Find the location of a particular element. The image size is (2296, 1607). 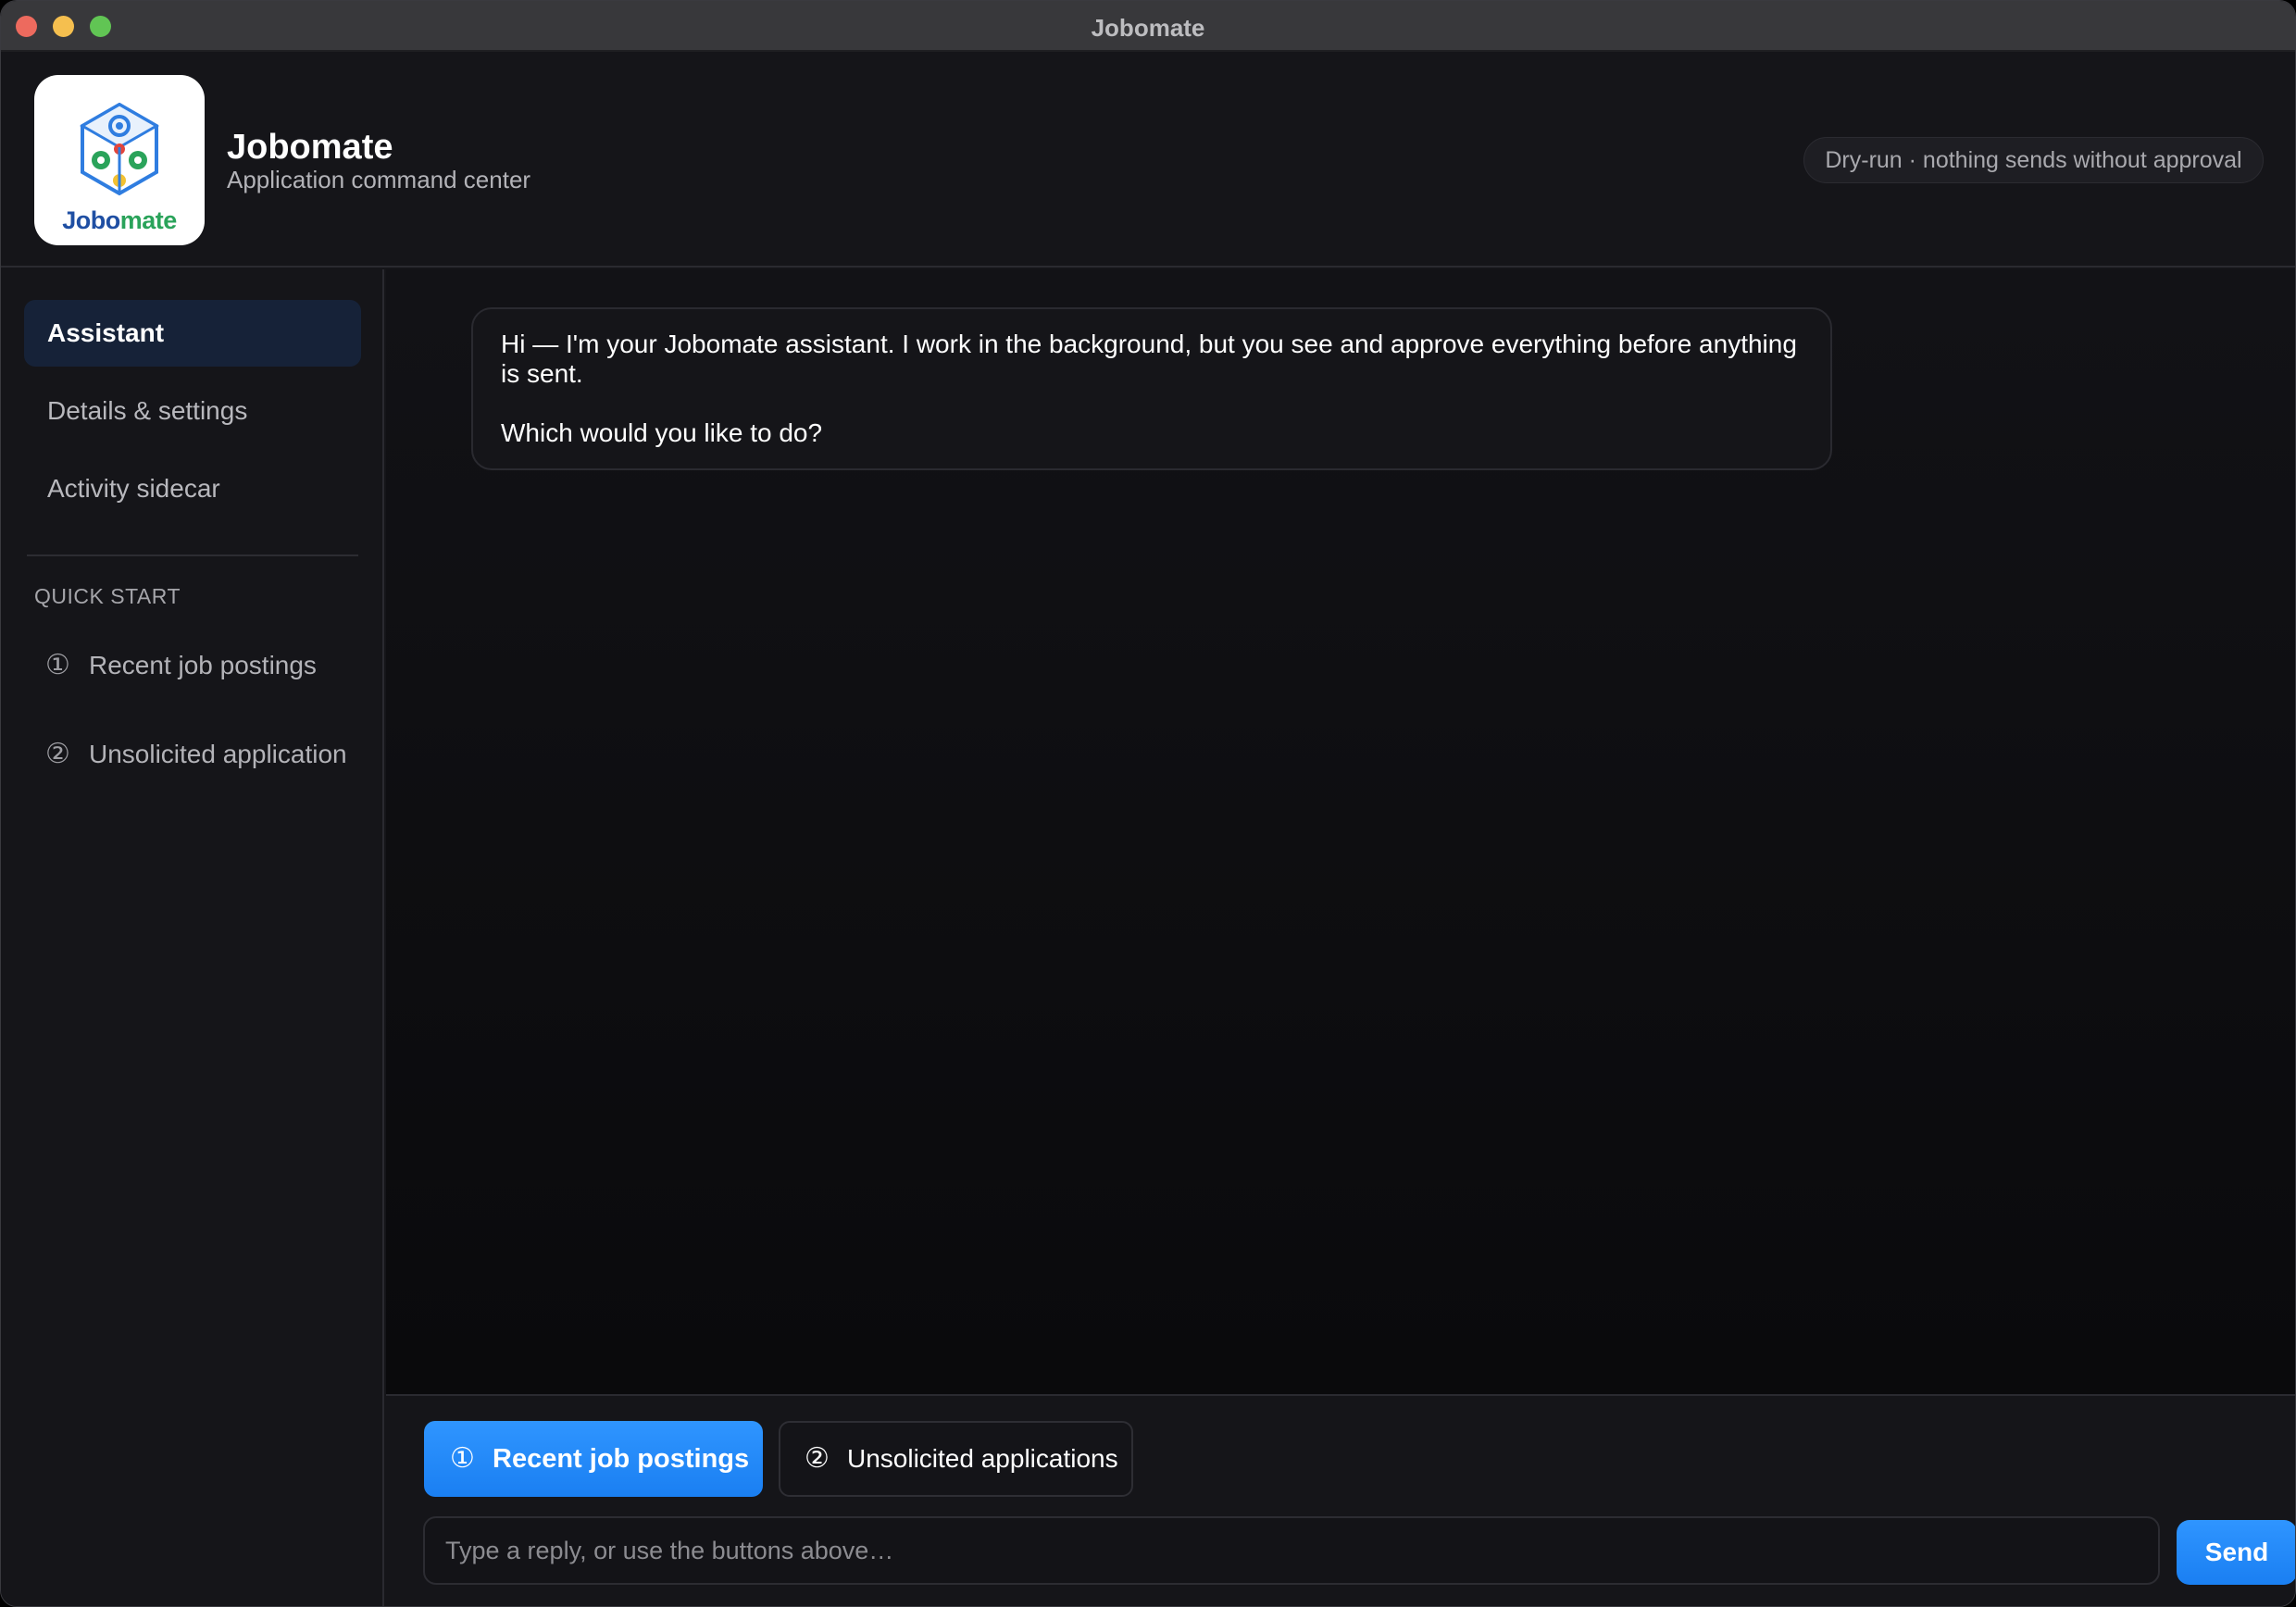

dry-run-badge: Dry-run · nothing sends without approval is located at coordinates (2033, 160).